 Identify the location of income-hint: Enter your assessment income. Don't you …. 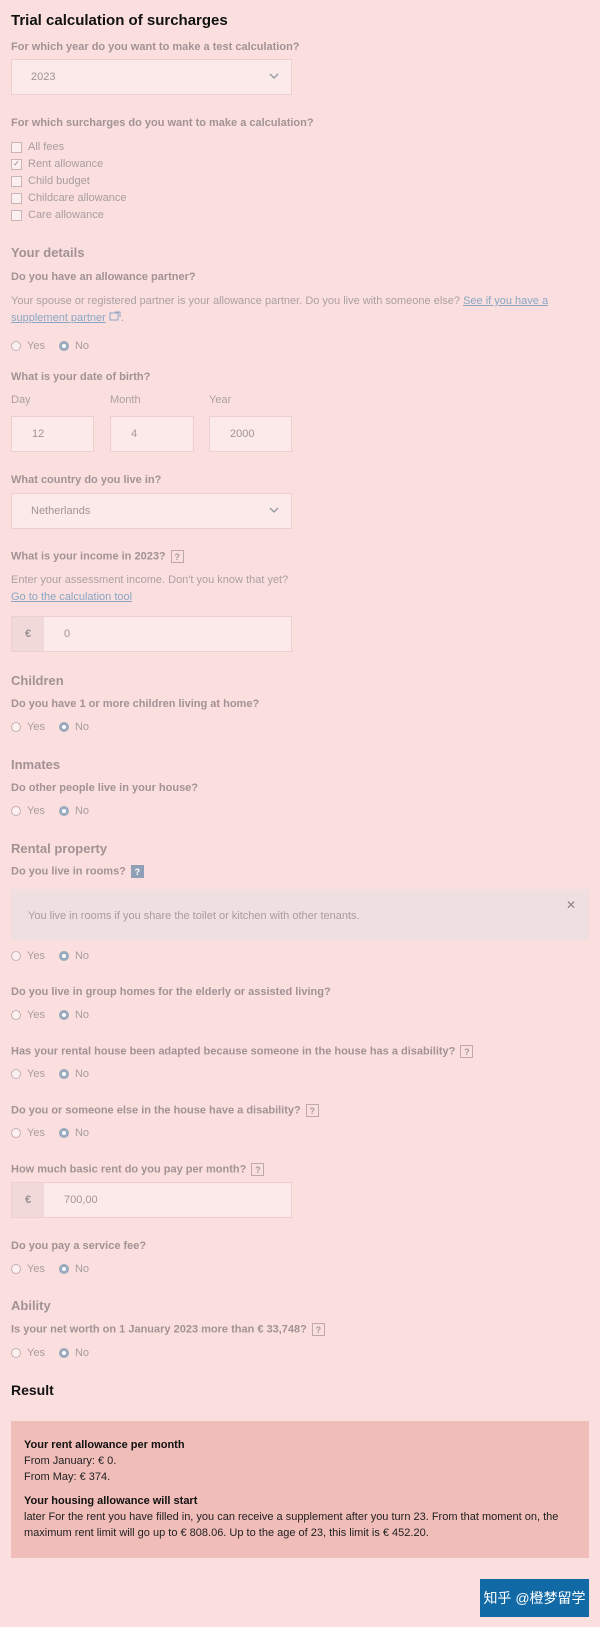
(149, 589).